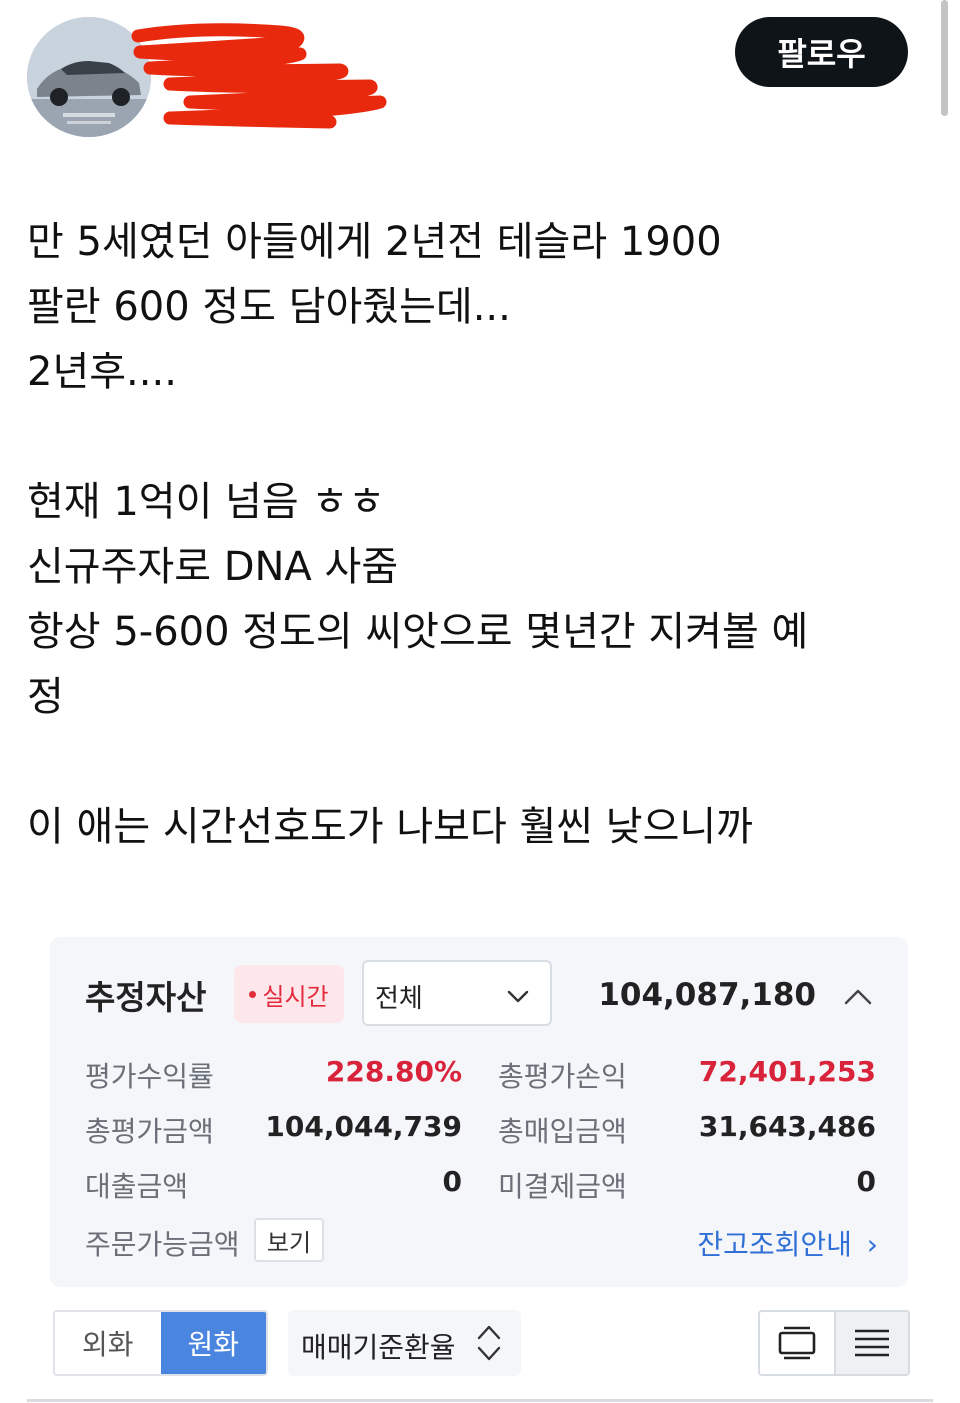  I want to click on exchange-rate-select: 매매기준환율, so click(404, 1343).